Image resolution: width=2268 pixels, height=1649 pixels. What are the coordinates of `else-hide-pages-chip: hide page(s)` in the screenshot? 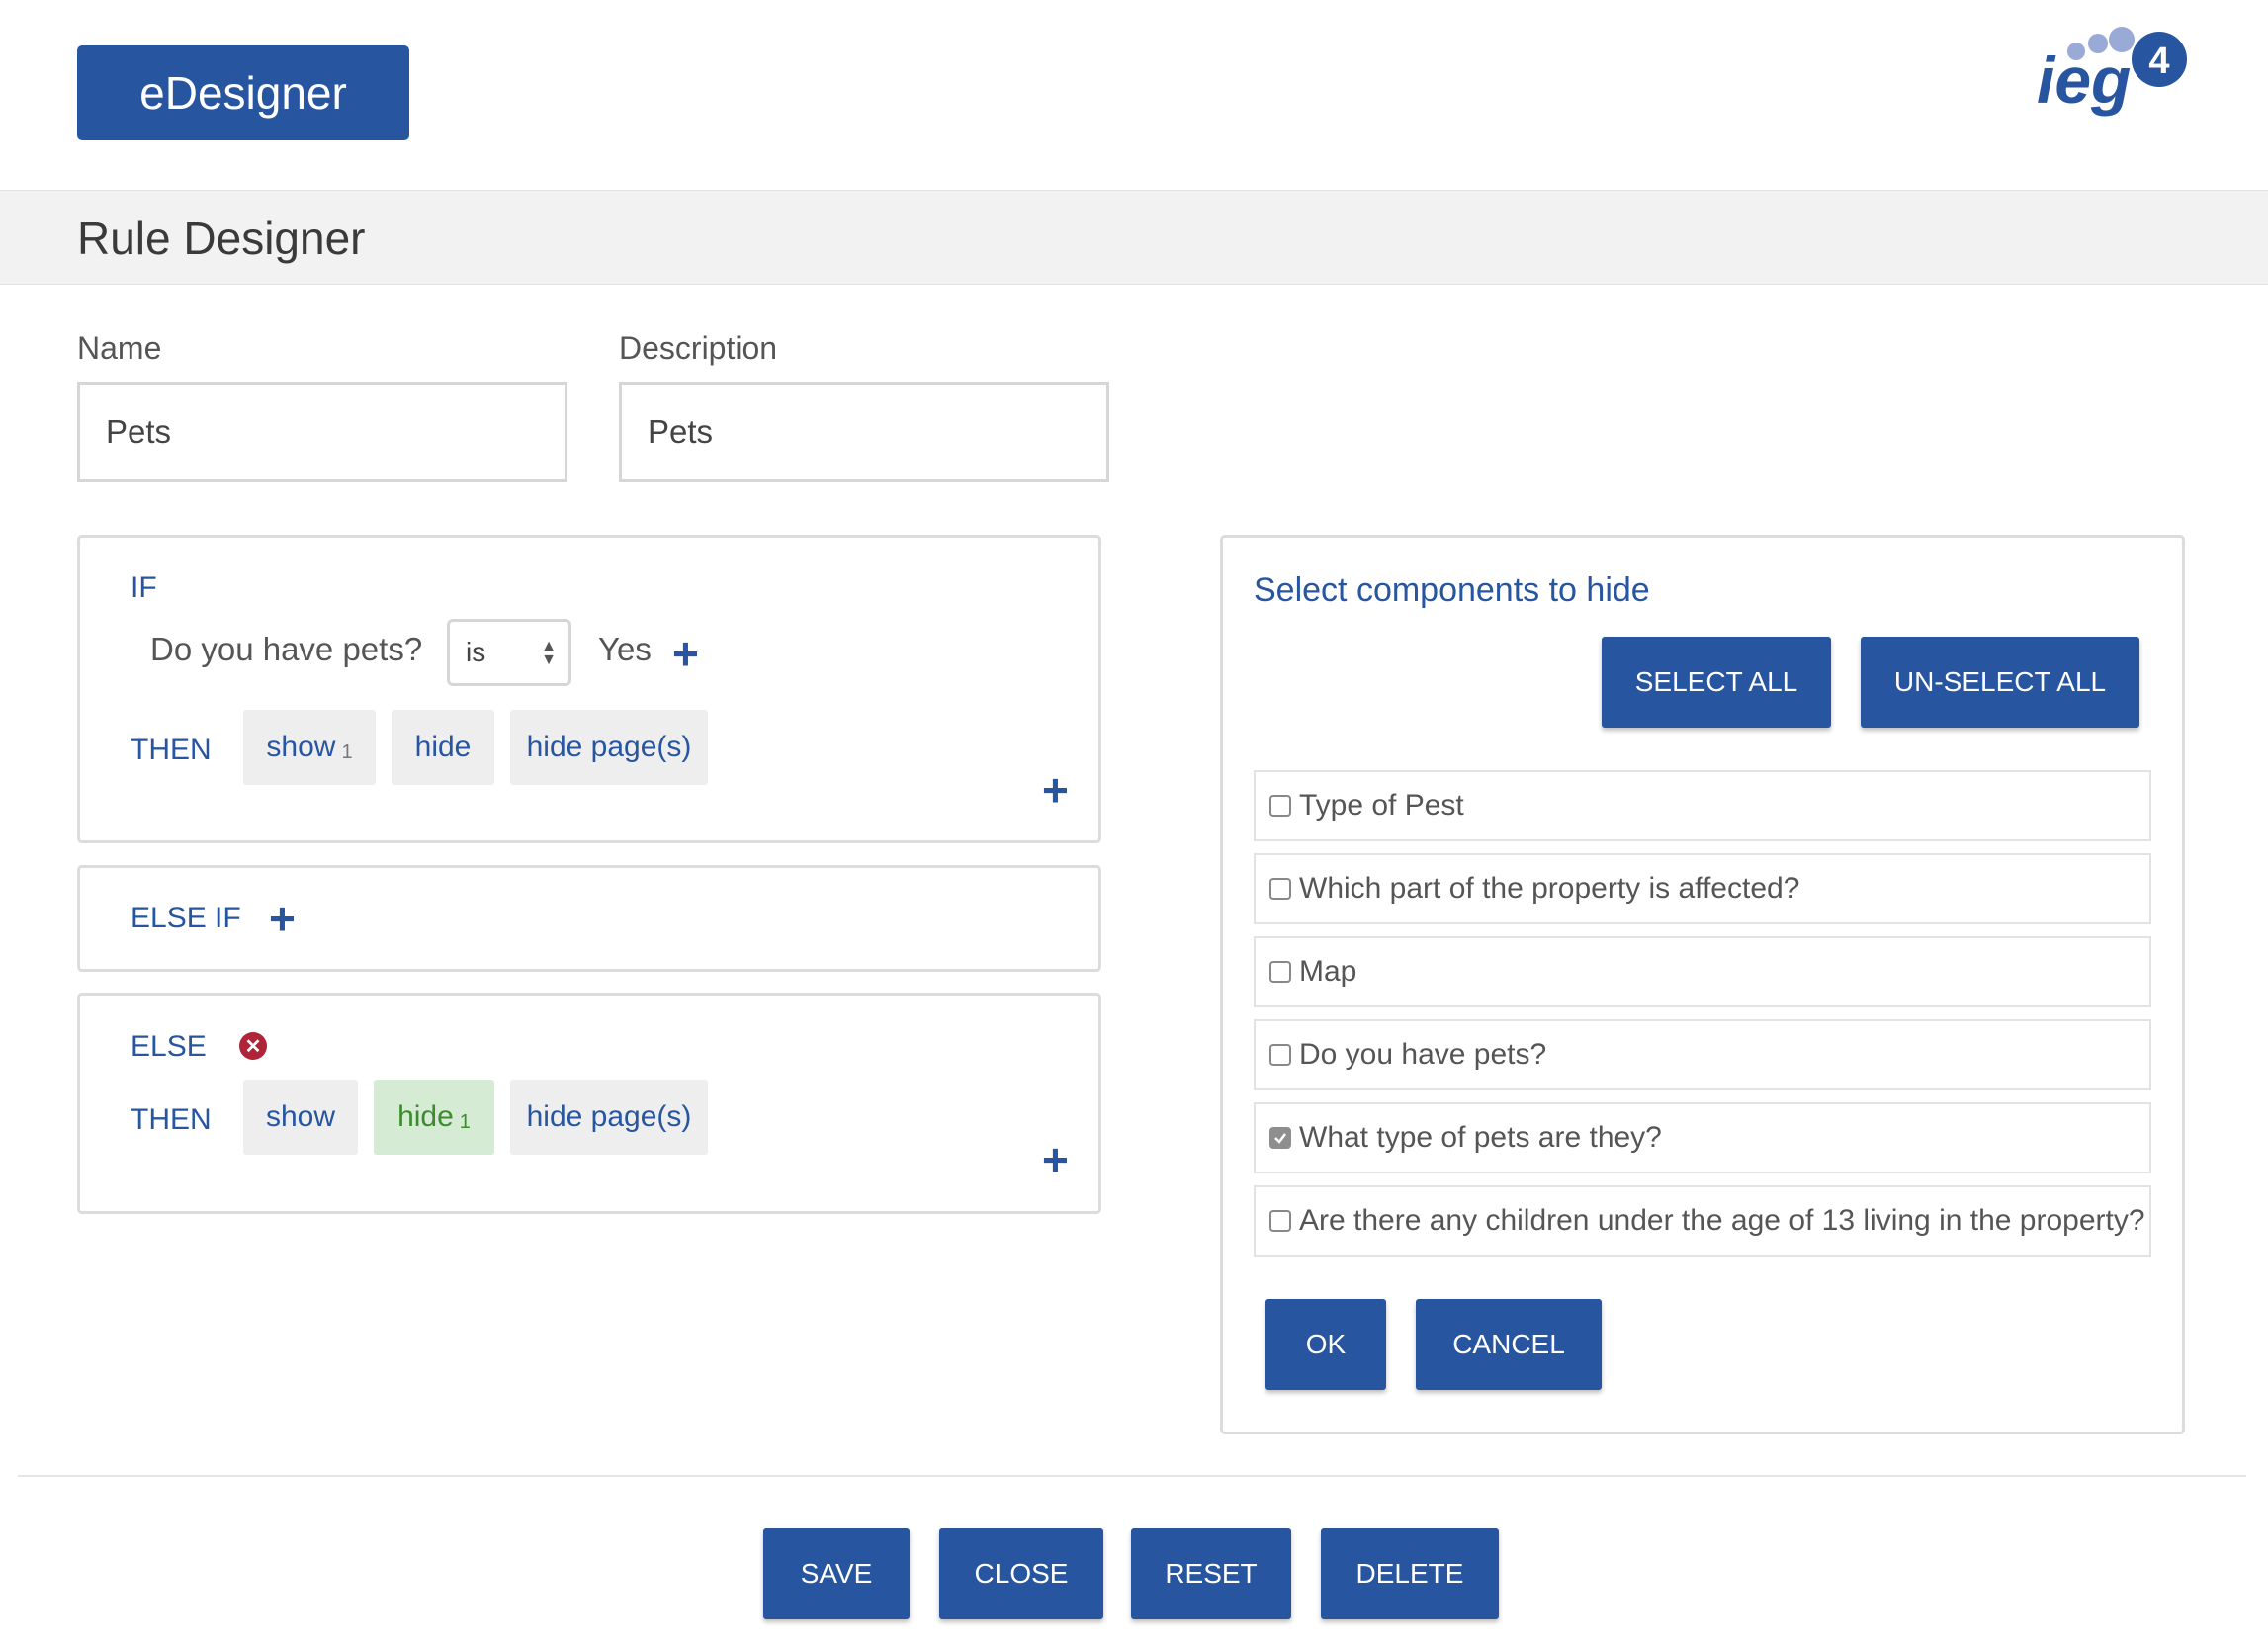 It's located at (609, 1117).